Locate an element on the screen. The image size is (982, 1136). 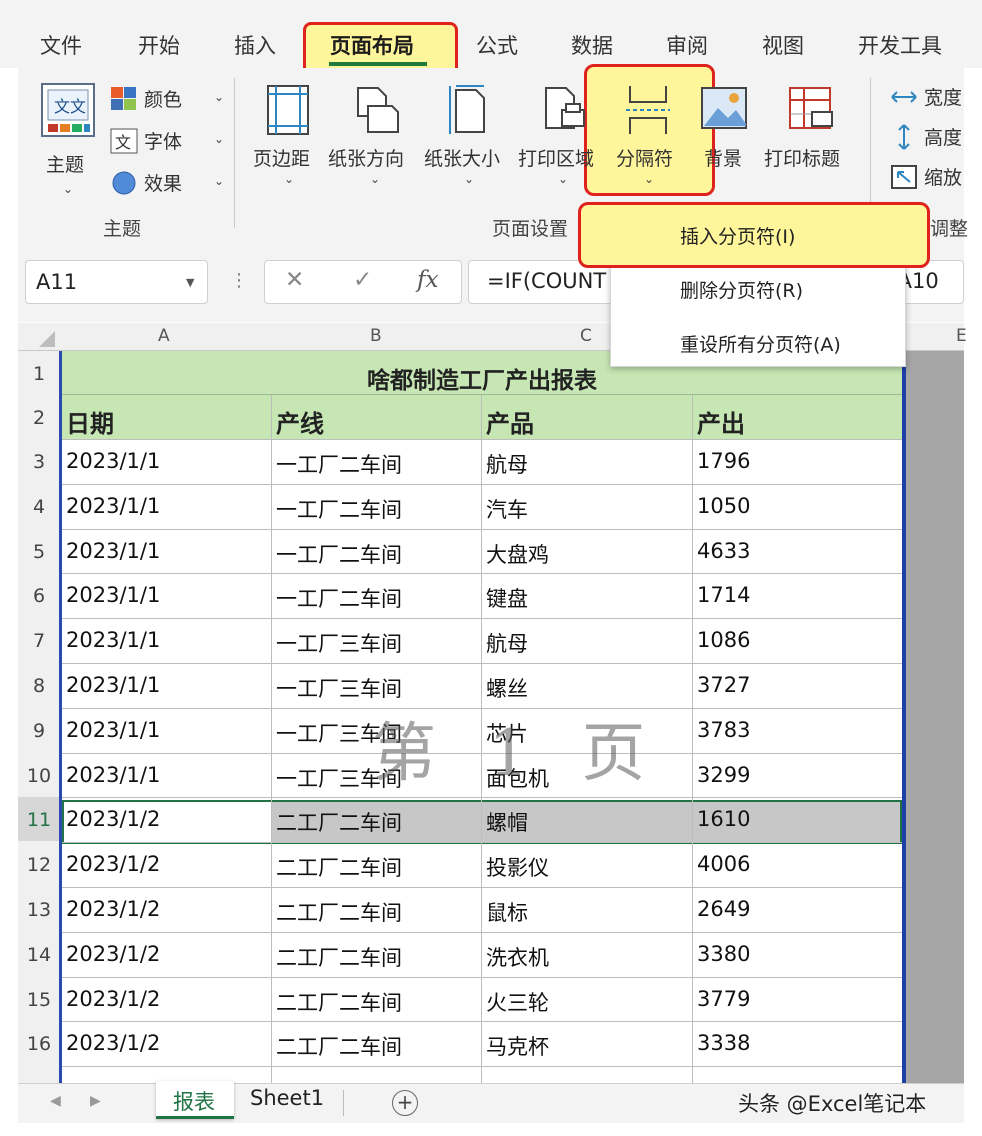
header-product: 产品 is located at coordinates (510, 421).